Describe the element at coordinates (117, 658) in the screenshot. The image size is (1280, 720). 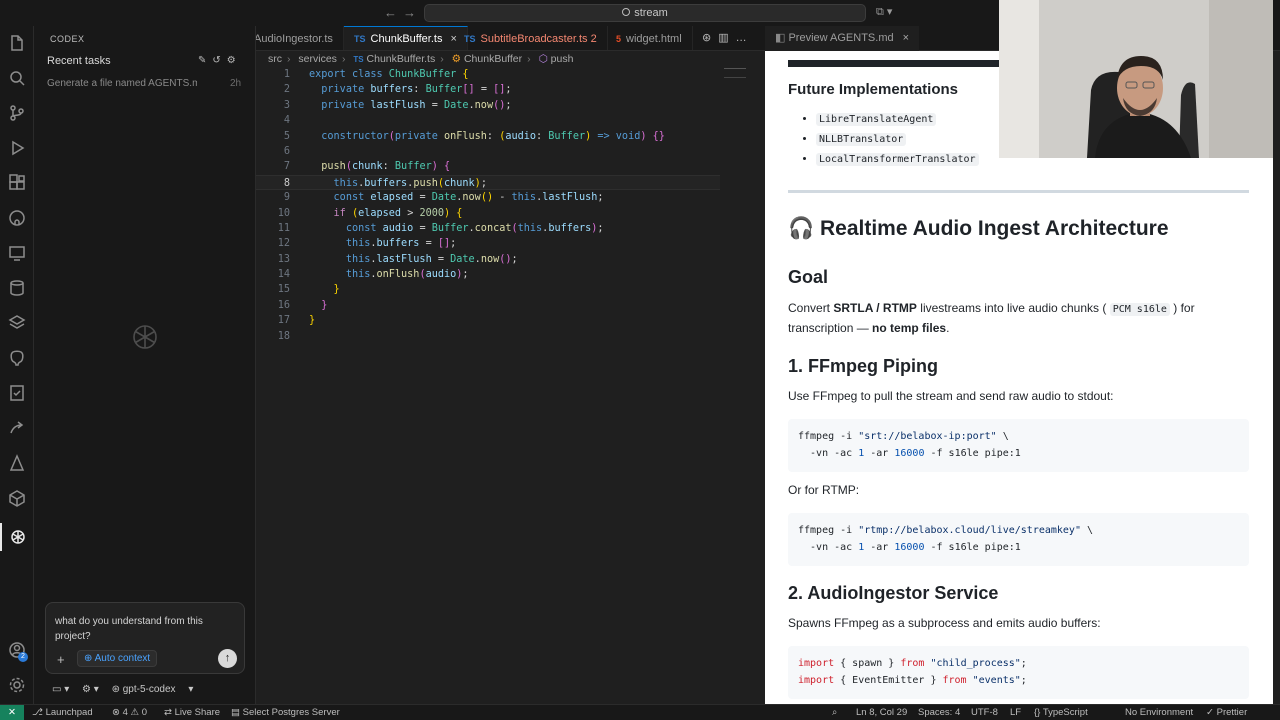
I see `auto-context-button: ⊕ Auto context` at that location.